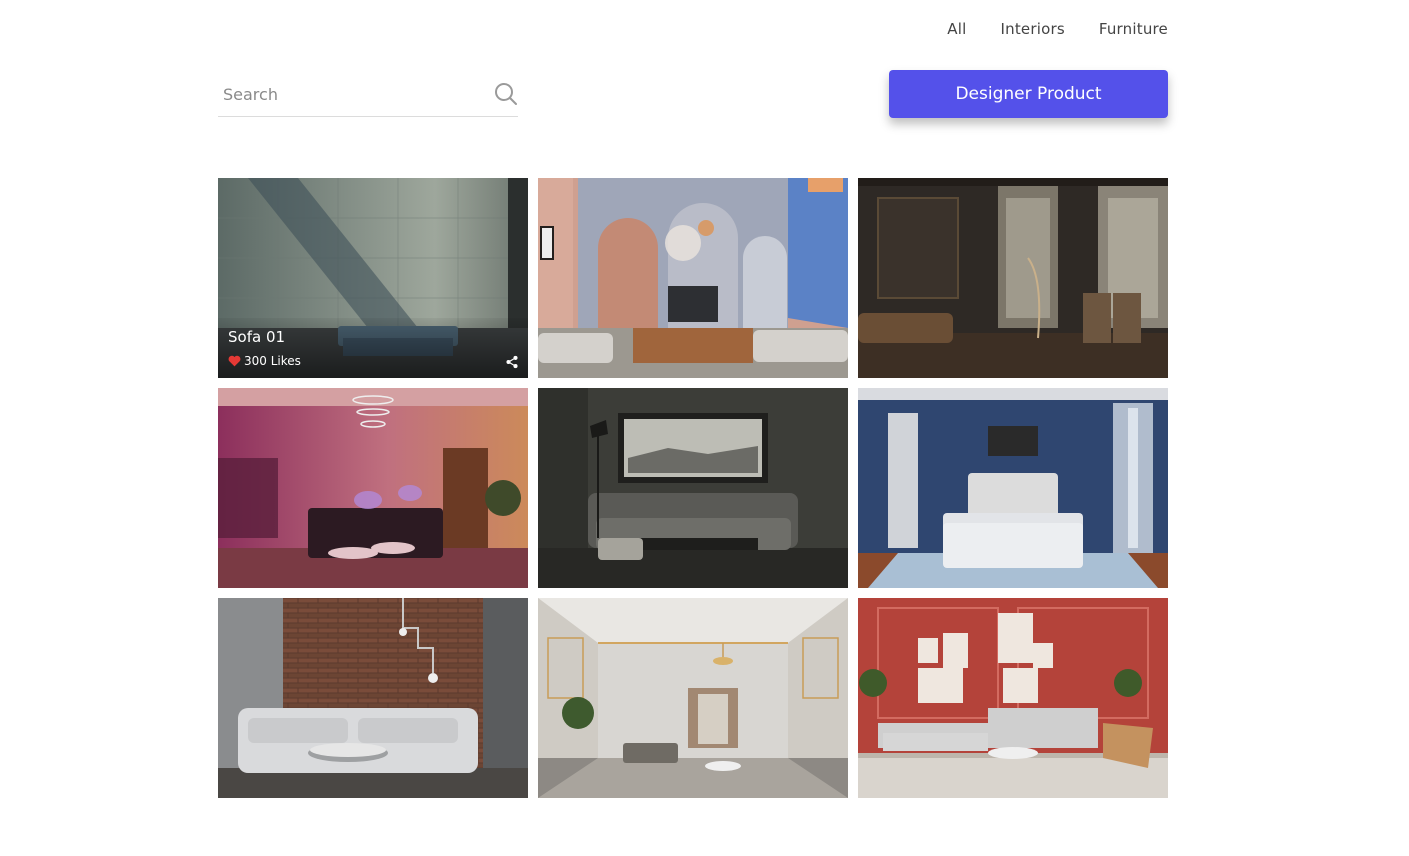  I want to click on search-bar, so click(368, 96).